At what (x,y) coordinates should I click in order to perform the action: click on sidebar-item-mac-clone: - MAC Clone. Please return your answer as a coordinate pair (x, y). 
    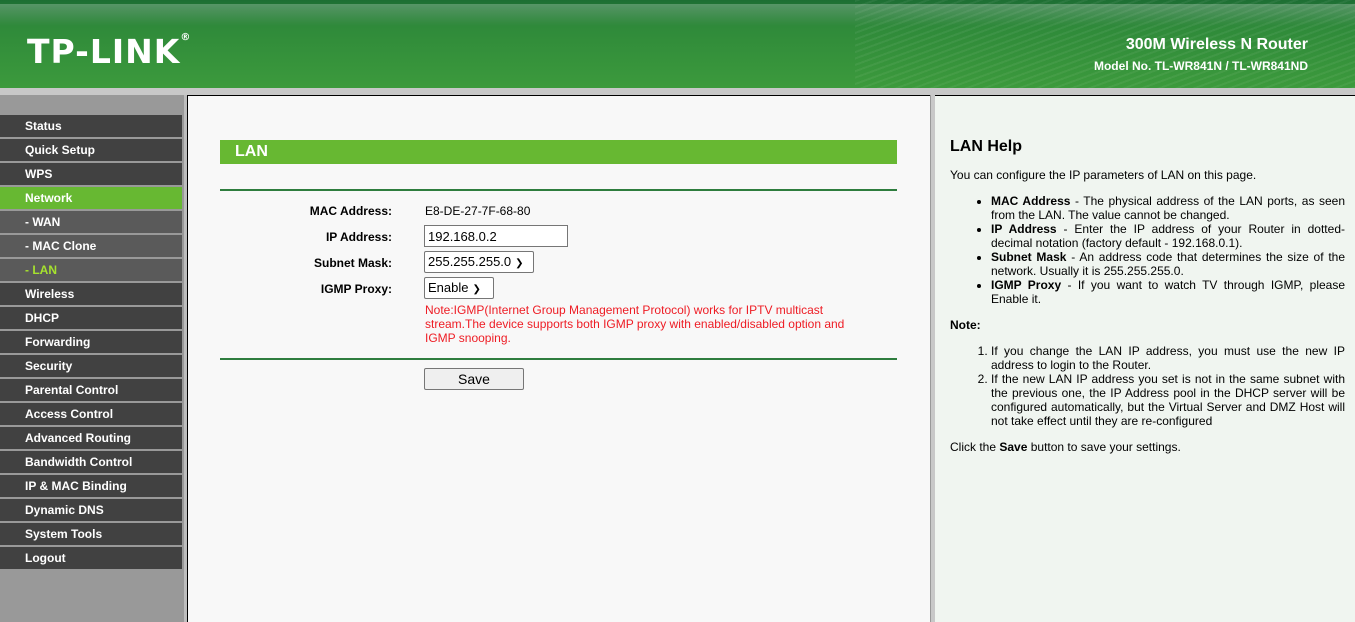
    Looking at the image, I should click on (91, 246).